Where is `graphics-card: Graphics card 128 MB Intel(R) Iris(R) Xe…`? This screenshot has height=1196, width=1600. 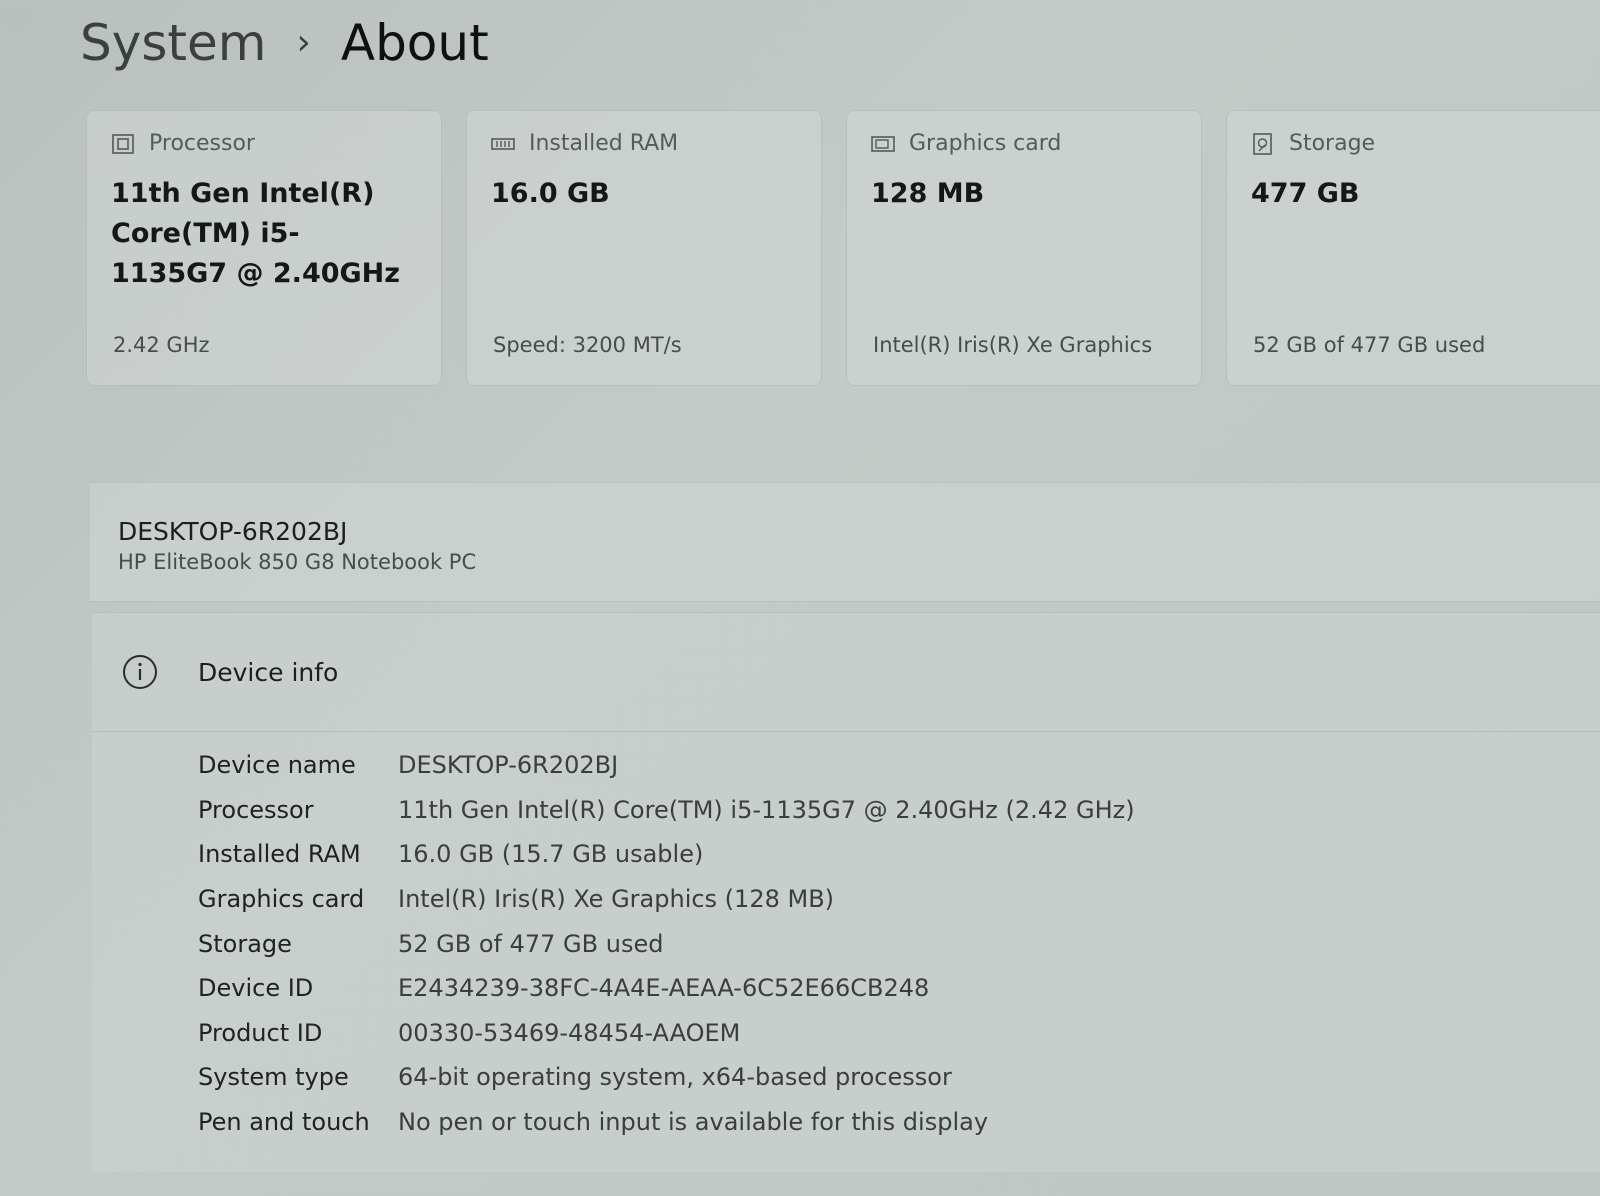 graphics-card: Graphics card 128 MB Intel(R) Iris(R) Xe… is located at coordinates (1024, 248).